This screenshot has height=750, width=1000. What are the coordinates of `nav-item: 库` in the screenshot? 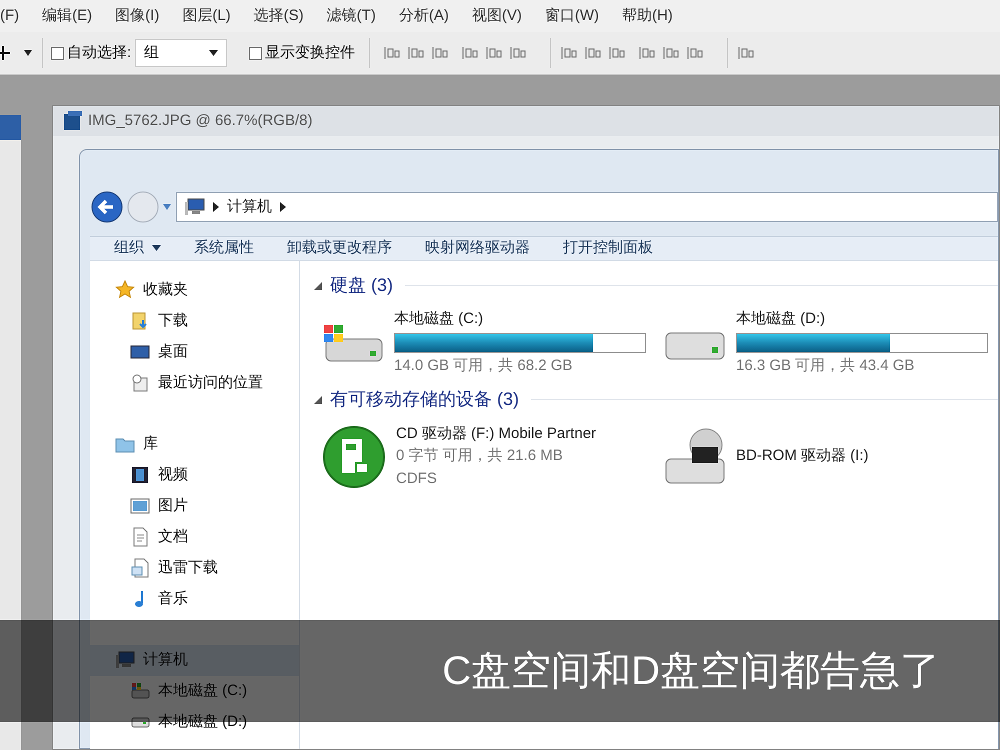 It's located at (202, 444).